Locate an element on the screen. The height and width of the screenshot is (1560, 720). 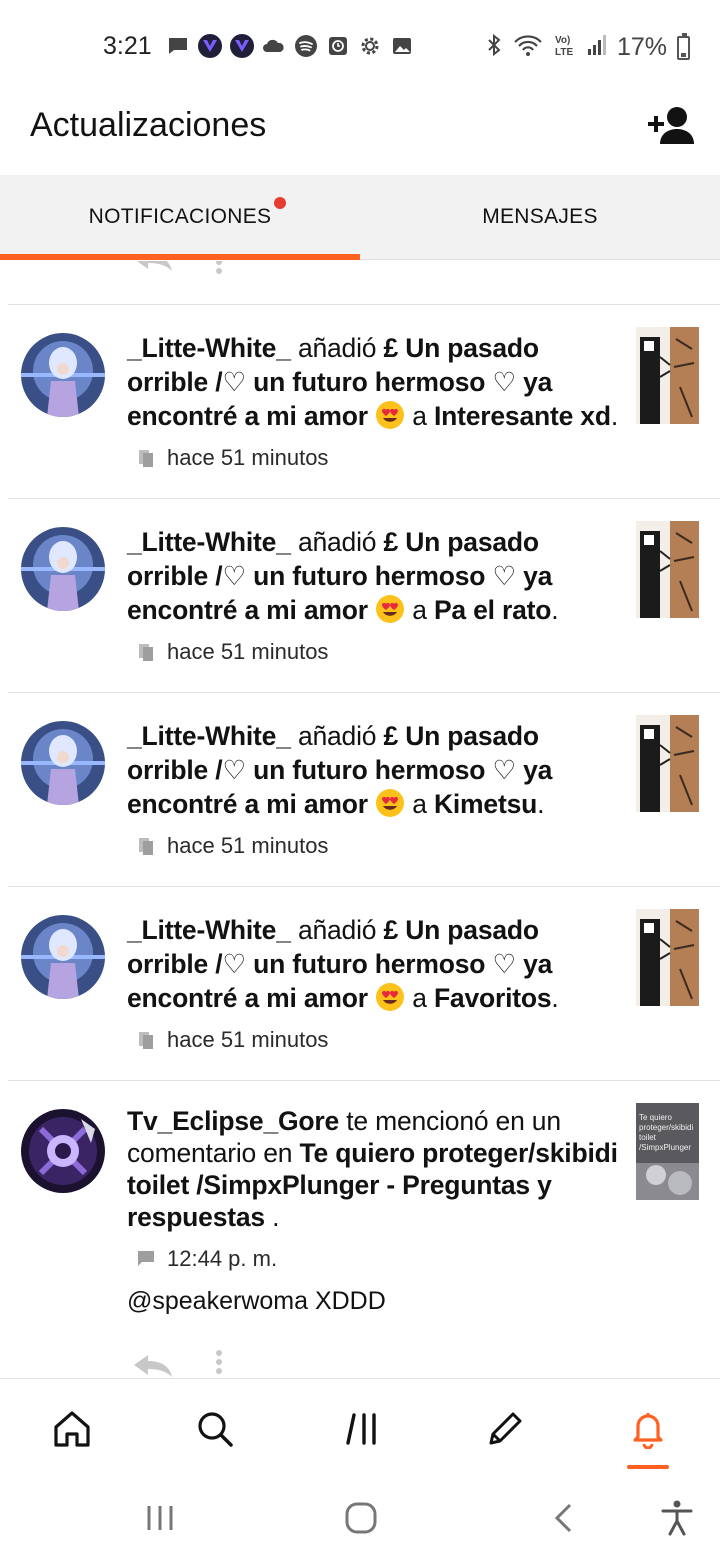
tab-mensajes: MENSAJES is located at coordinates (540, 217).